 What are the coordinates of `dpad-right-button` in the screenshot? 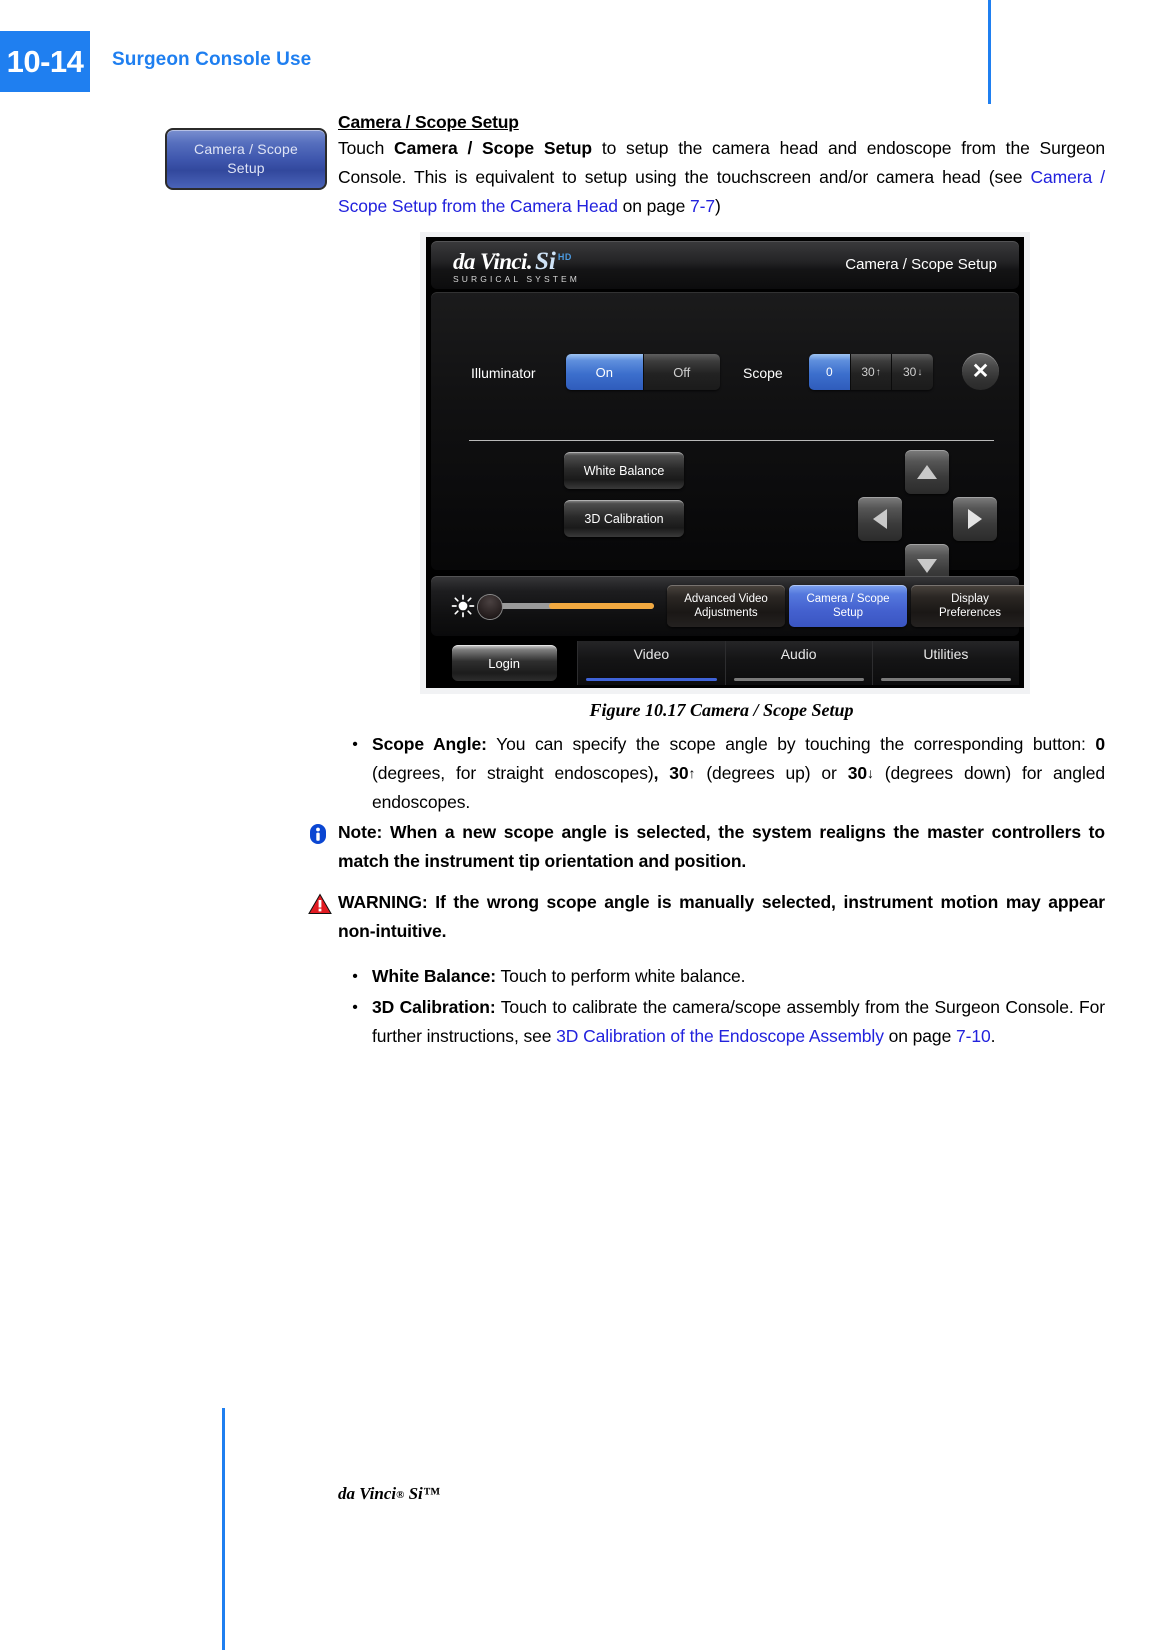 It's located at (975, 519).